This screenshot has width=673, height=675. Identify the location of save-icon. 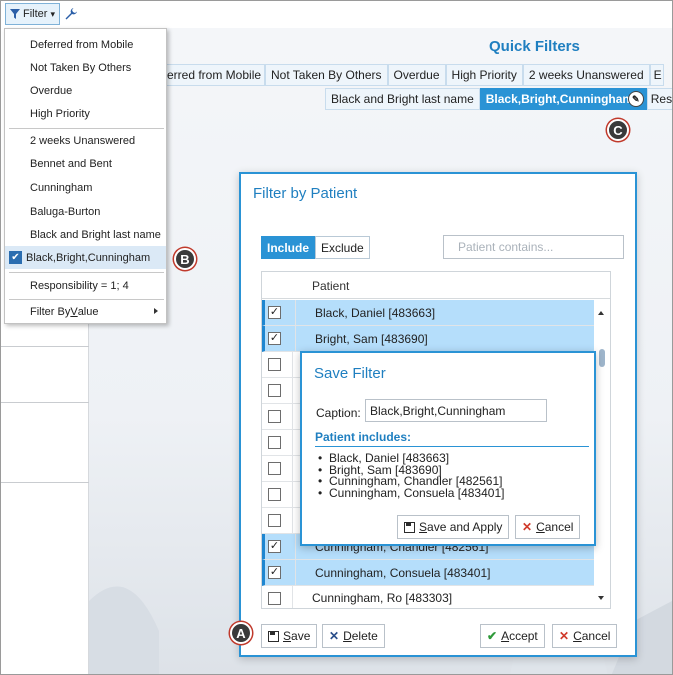
(273, 636).